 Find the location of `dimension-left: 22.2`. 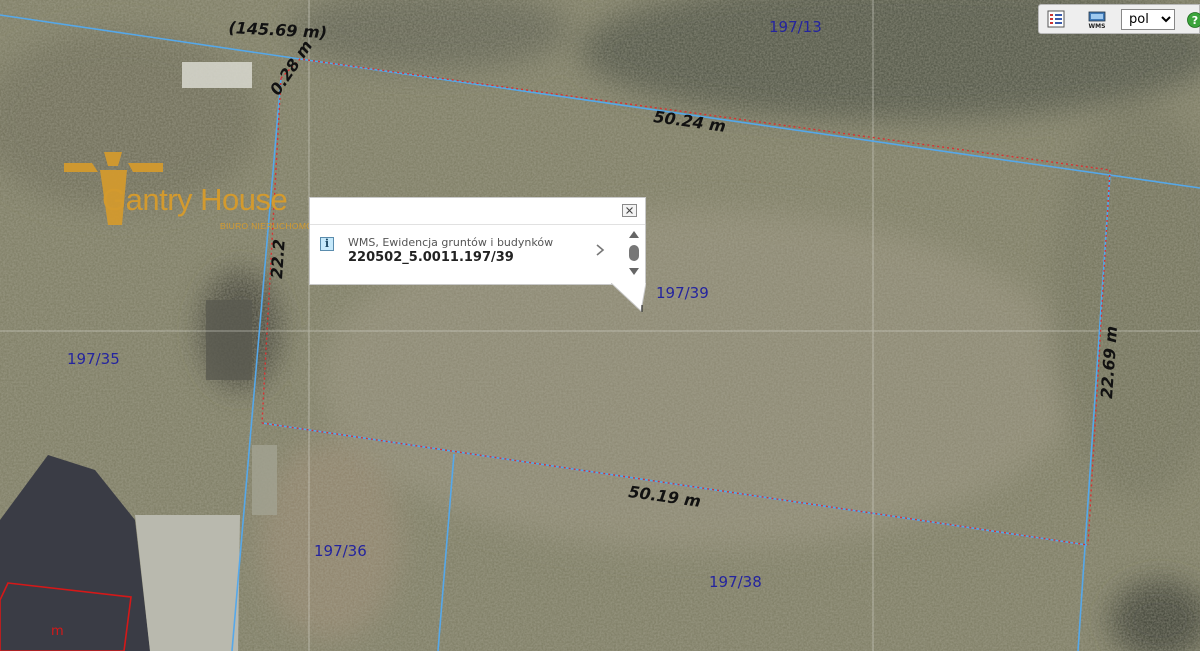

dimension-left: 22.2 is located at coordinates (278, 259).